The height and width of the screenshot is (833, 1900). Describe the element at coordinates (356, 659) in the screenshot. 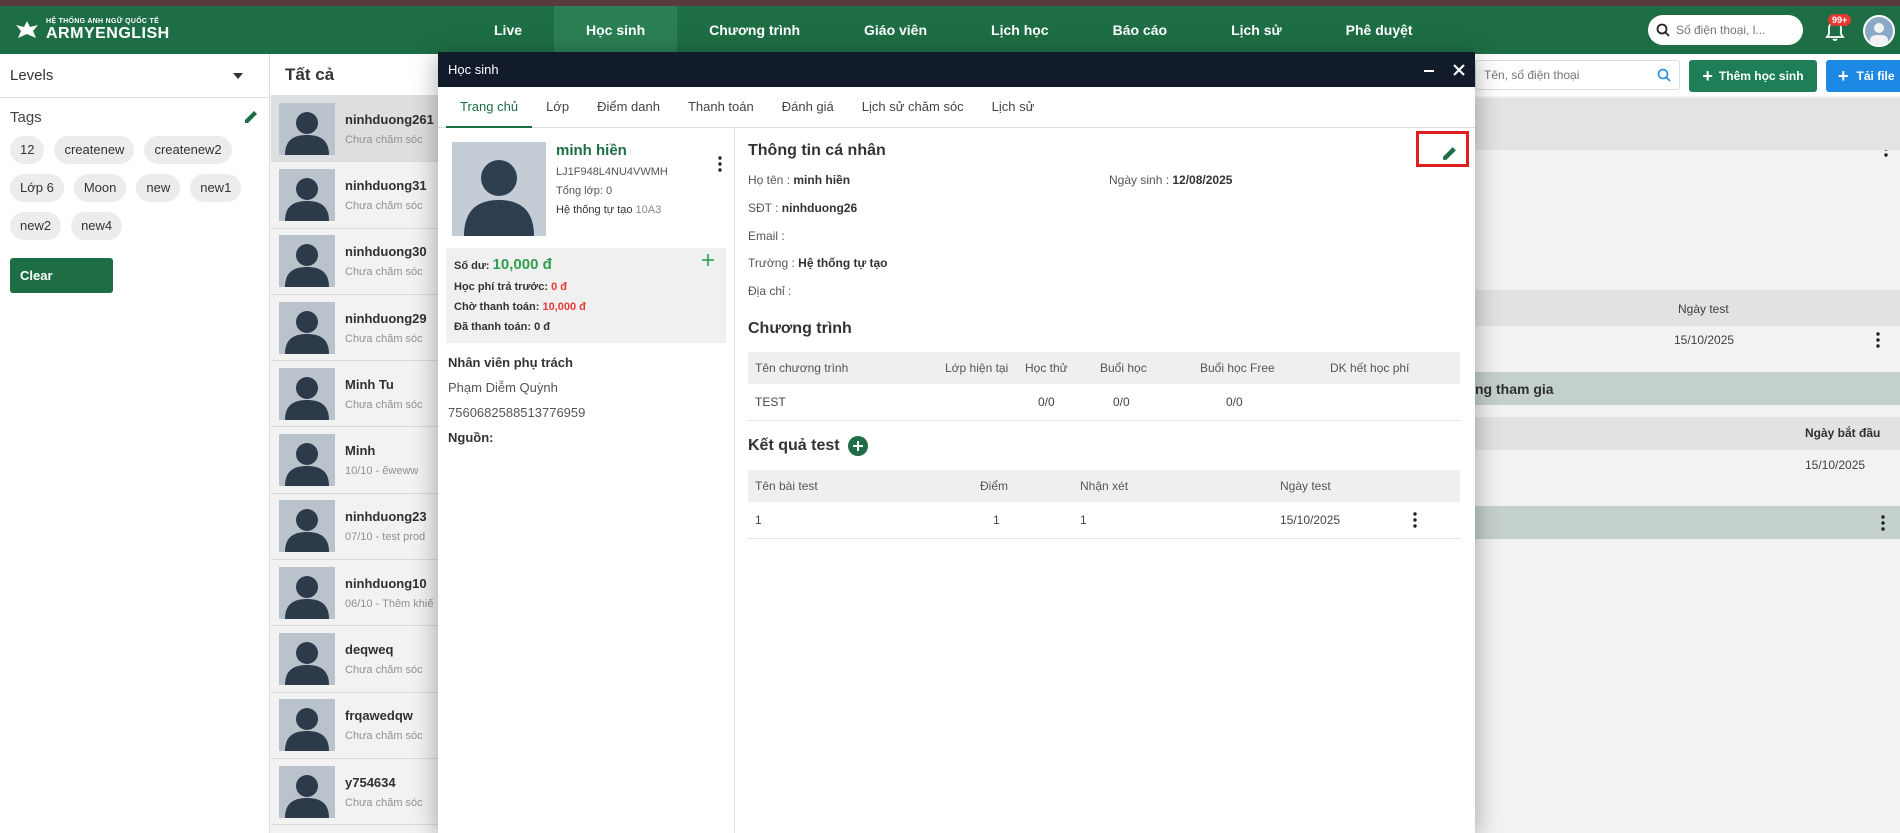

I see `list-item: deqweq Chưa chăm sóc` at that location.